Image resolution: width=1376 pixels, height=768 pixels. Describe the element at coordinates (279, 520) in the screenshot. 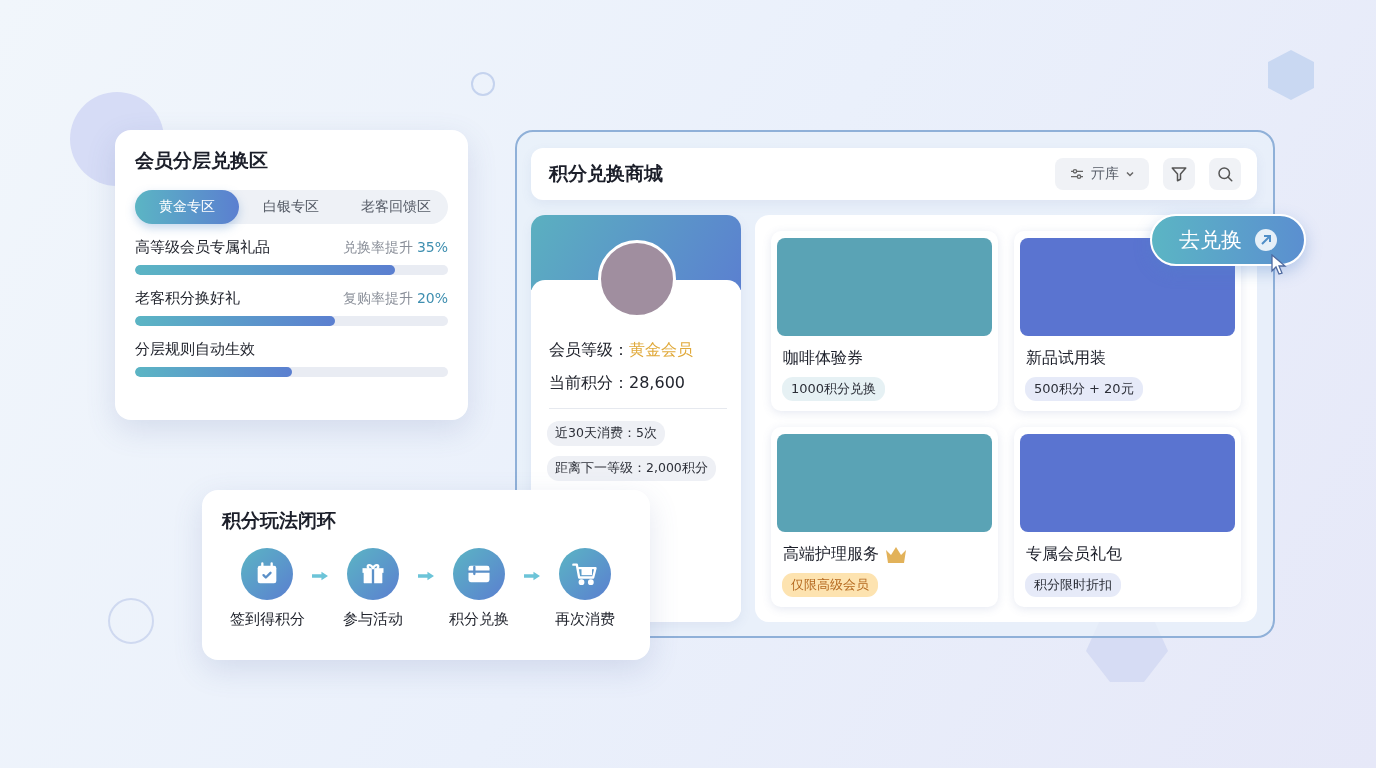

I see `panel-title: 积分玩法闭环` at that location.